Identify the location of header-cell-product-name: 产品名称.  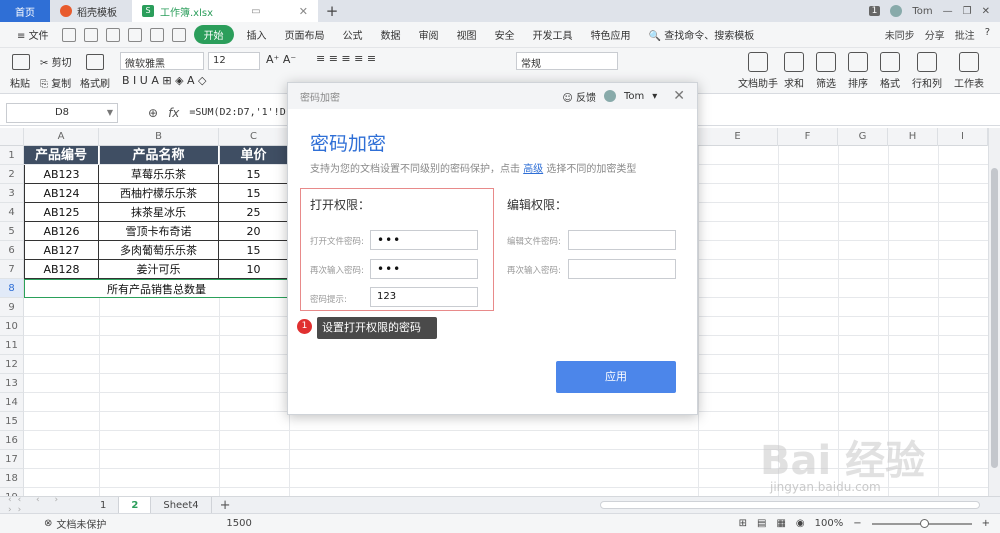
(159, 155).